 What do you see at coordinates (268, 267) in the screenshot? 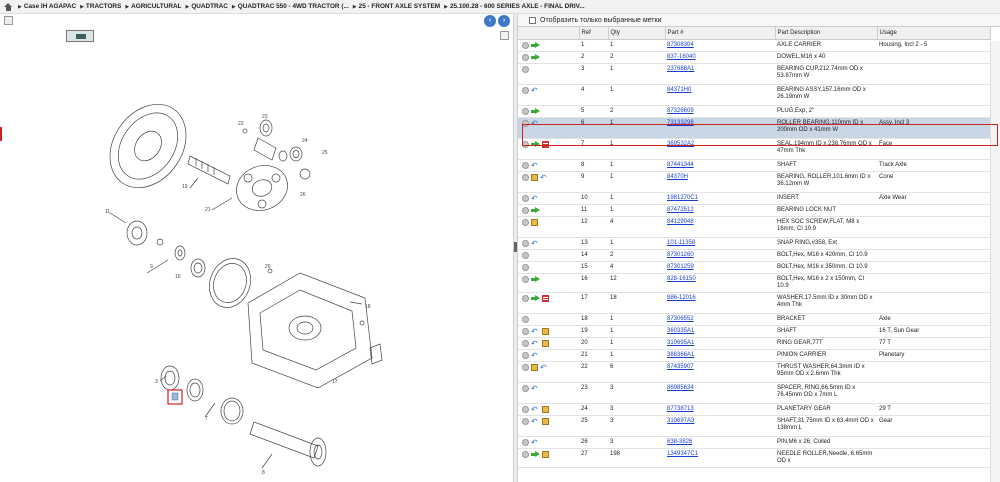
I see `diagram-label: 20` at bounding box center [268, 267].